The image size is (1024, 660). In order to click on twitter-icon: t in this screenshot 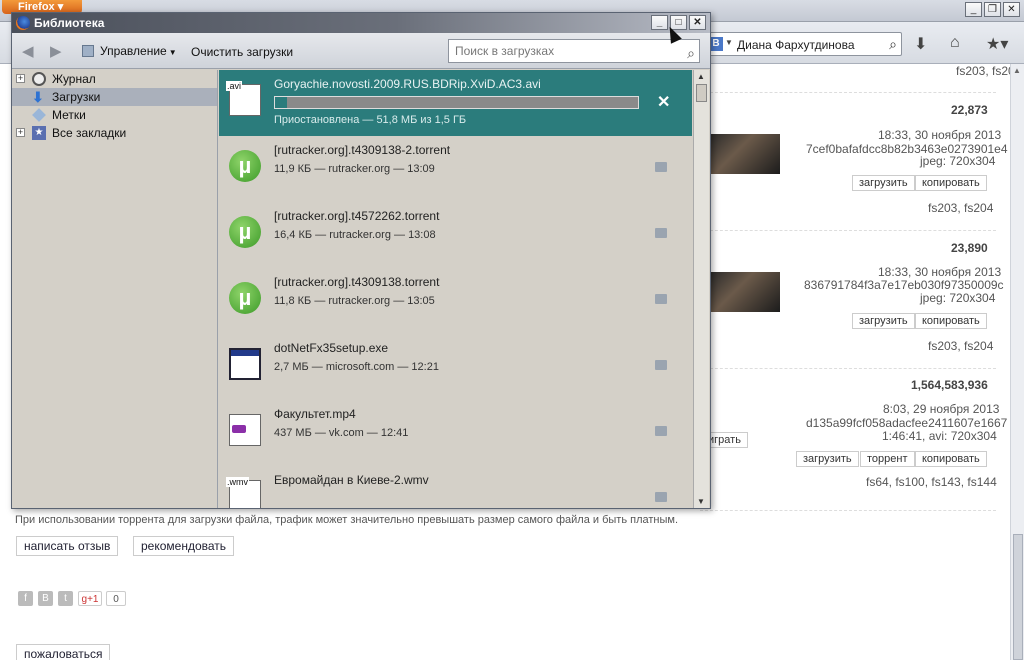, I will do `click(65, 598)`.